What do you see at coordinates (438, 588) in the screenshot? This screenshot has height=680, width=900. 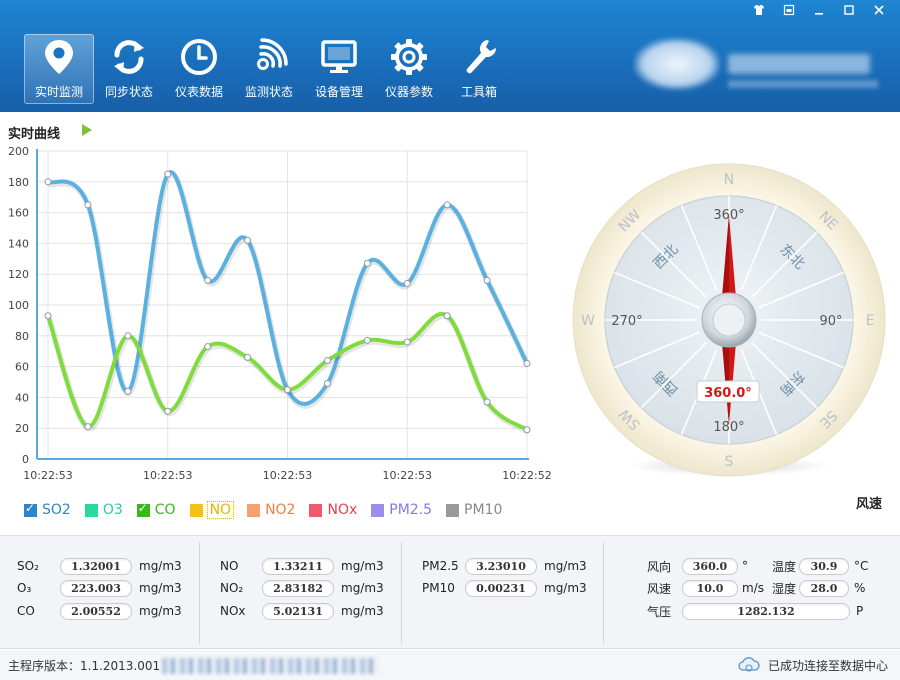 I see `reading-label: PM10` at bounding box center [438, 588].